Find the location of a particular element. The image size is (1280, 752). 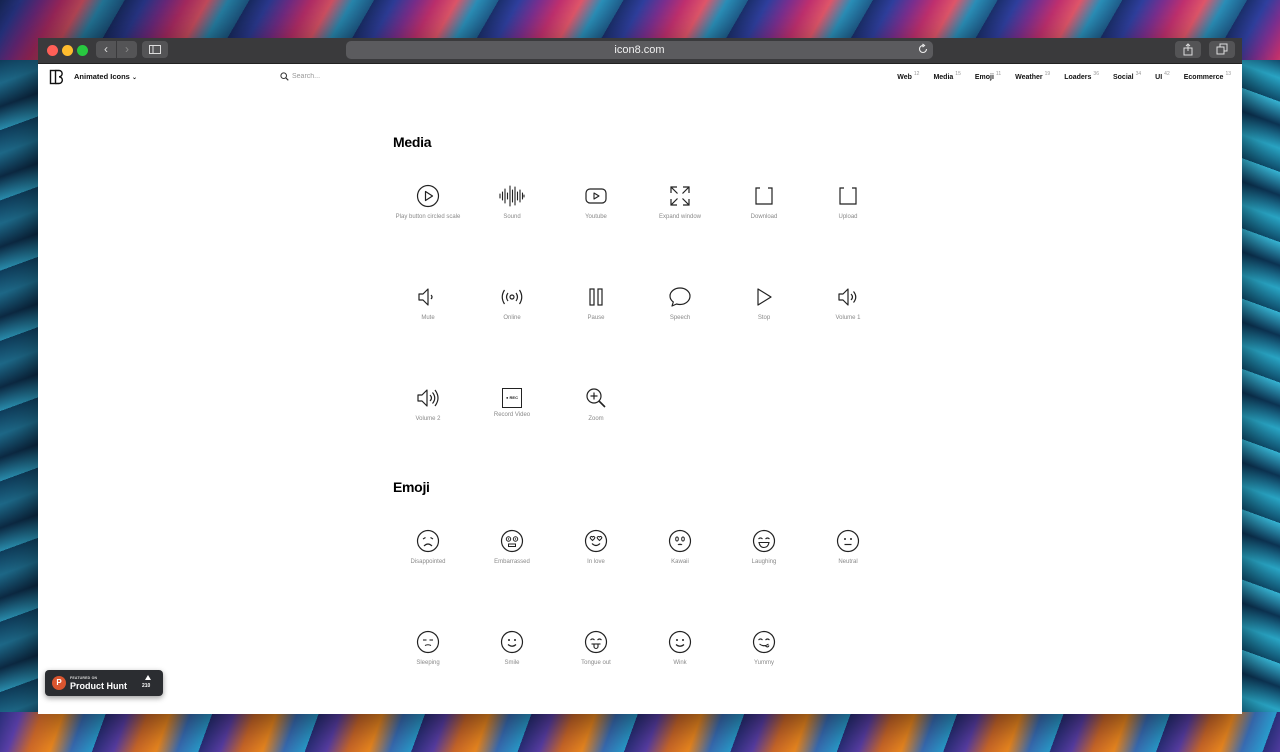

minimize-window-button is located at coordinates (67, 50).